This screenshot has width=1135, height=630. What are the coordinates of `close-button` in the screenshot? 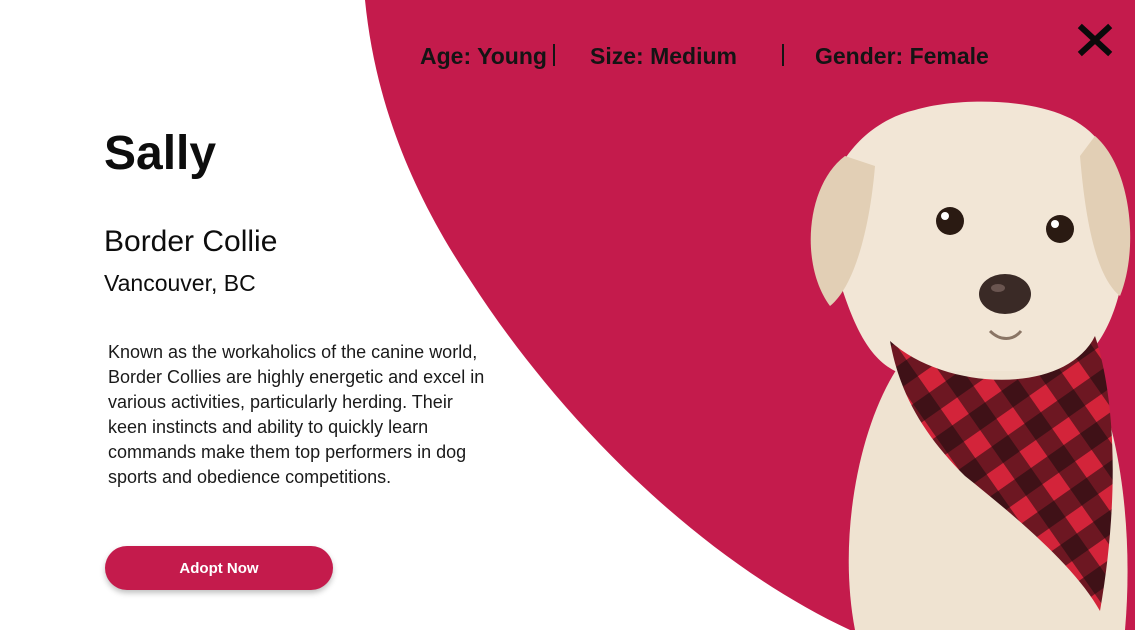 It's located at (1095, 40).